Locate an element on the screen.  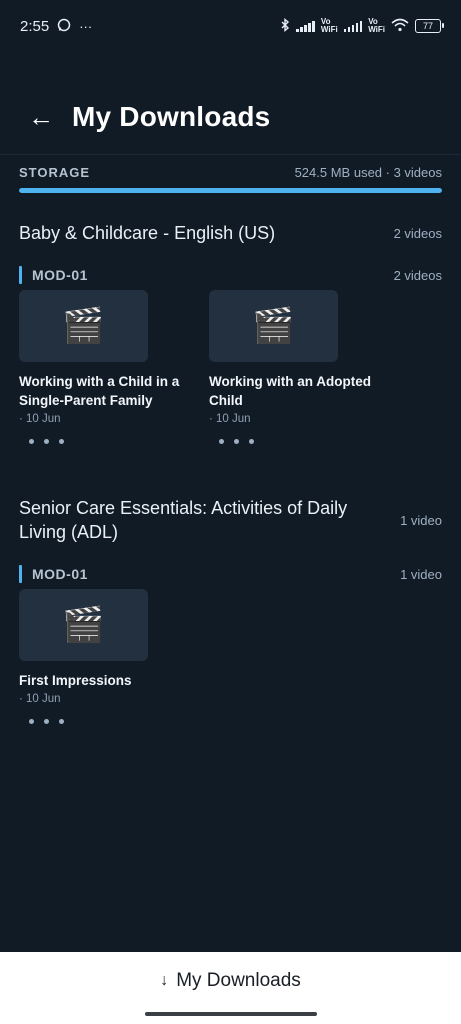
module-header: MOD-01 1 video is located at coordinates (230, 574).